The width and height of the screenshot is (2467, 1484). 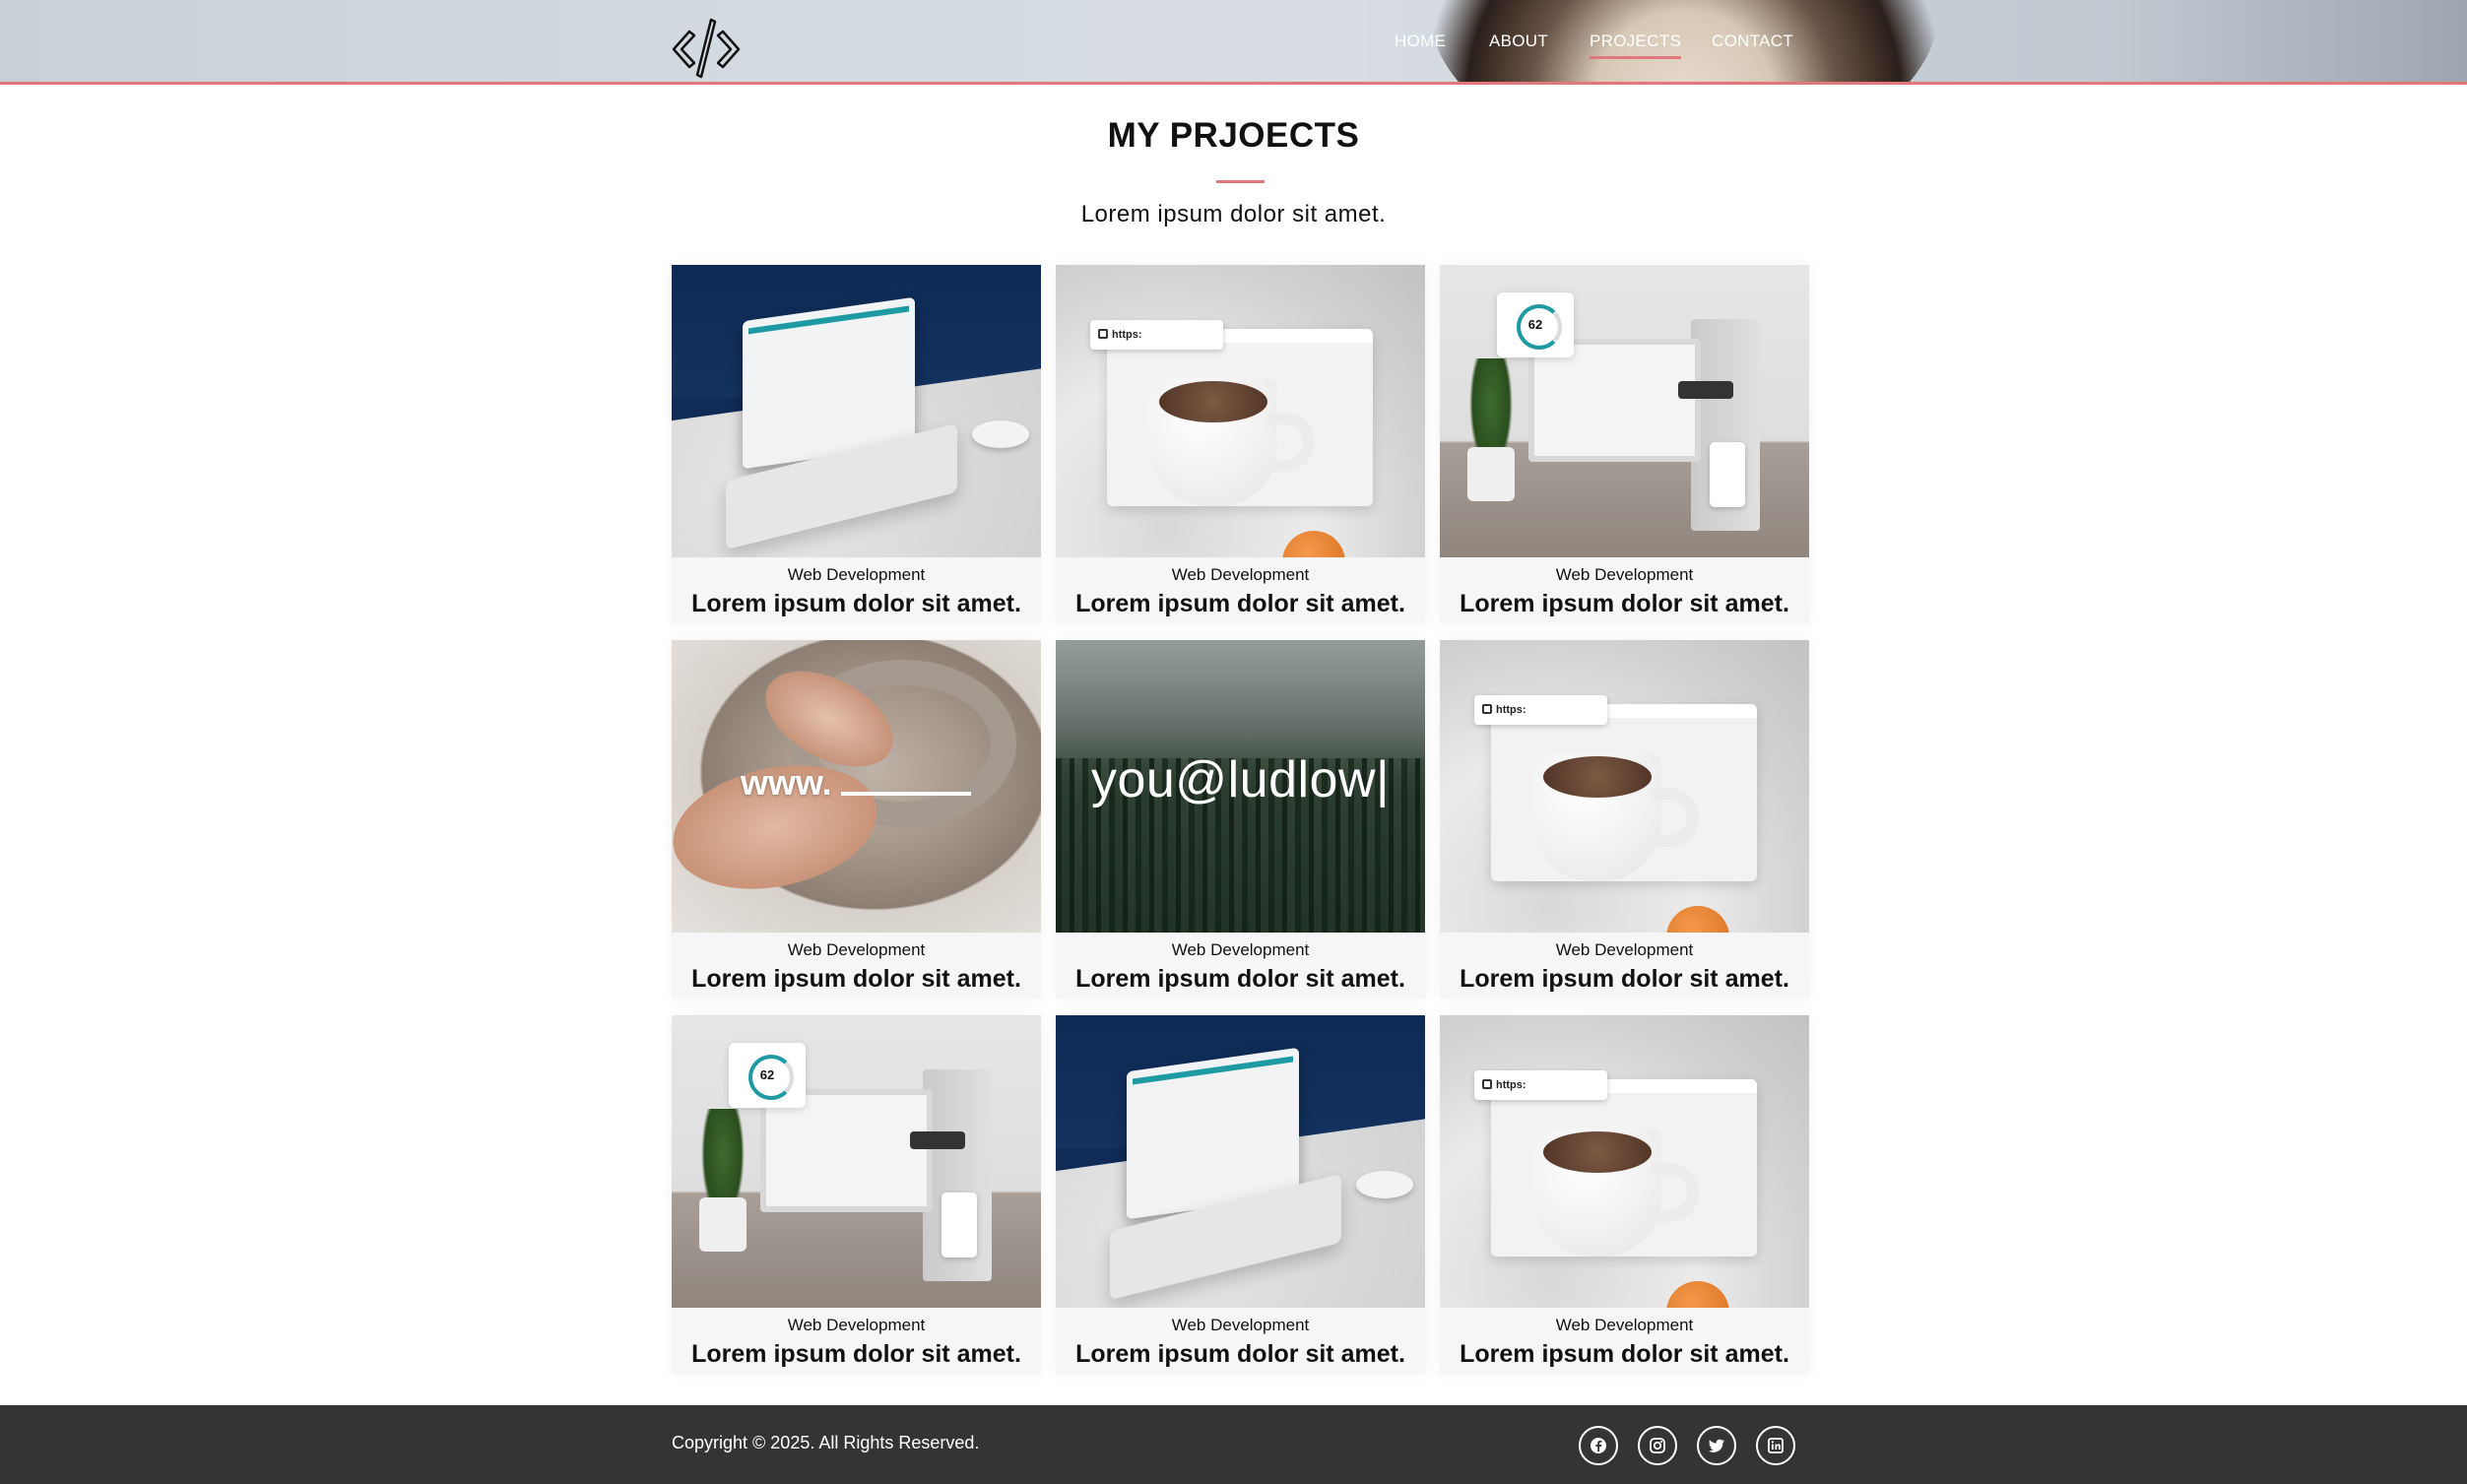 What do you see at coordinates (1233, 135) in the screenshot?
I see `page-title: MY PRJOECTS` at bounding box center [1233, 135].